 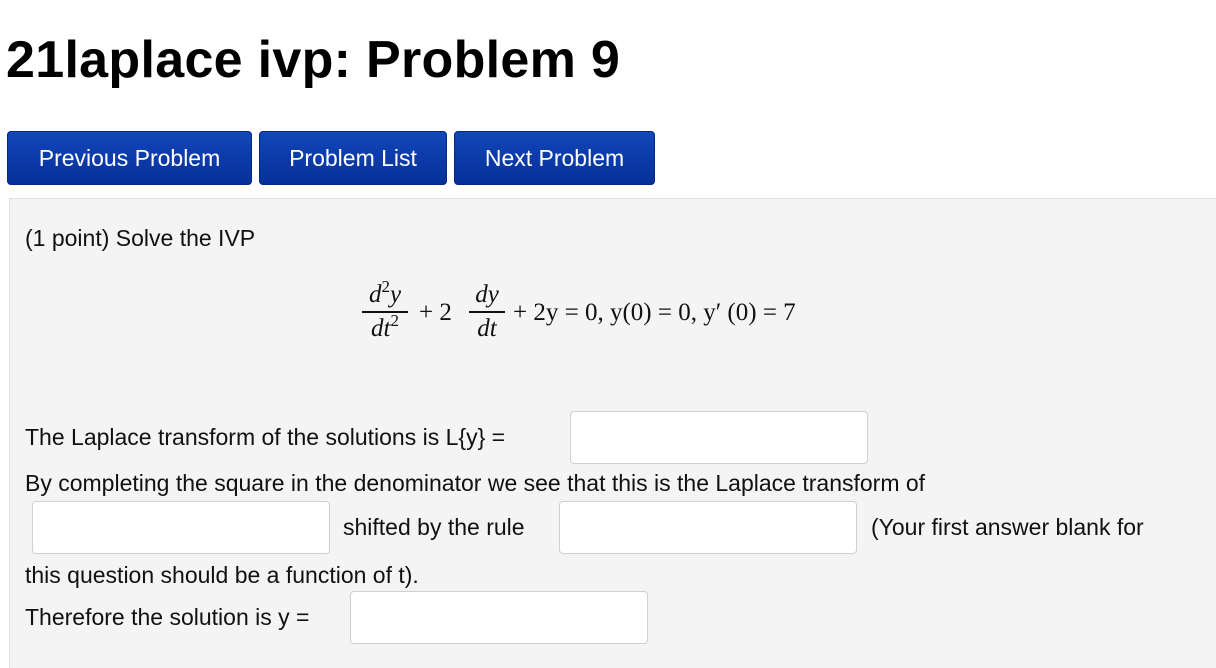 I want to click on equation-remainder: + 2y = 0, y(0) = 0, y′ (0) = 7, so click(x=654, y=312).